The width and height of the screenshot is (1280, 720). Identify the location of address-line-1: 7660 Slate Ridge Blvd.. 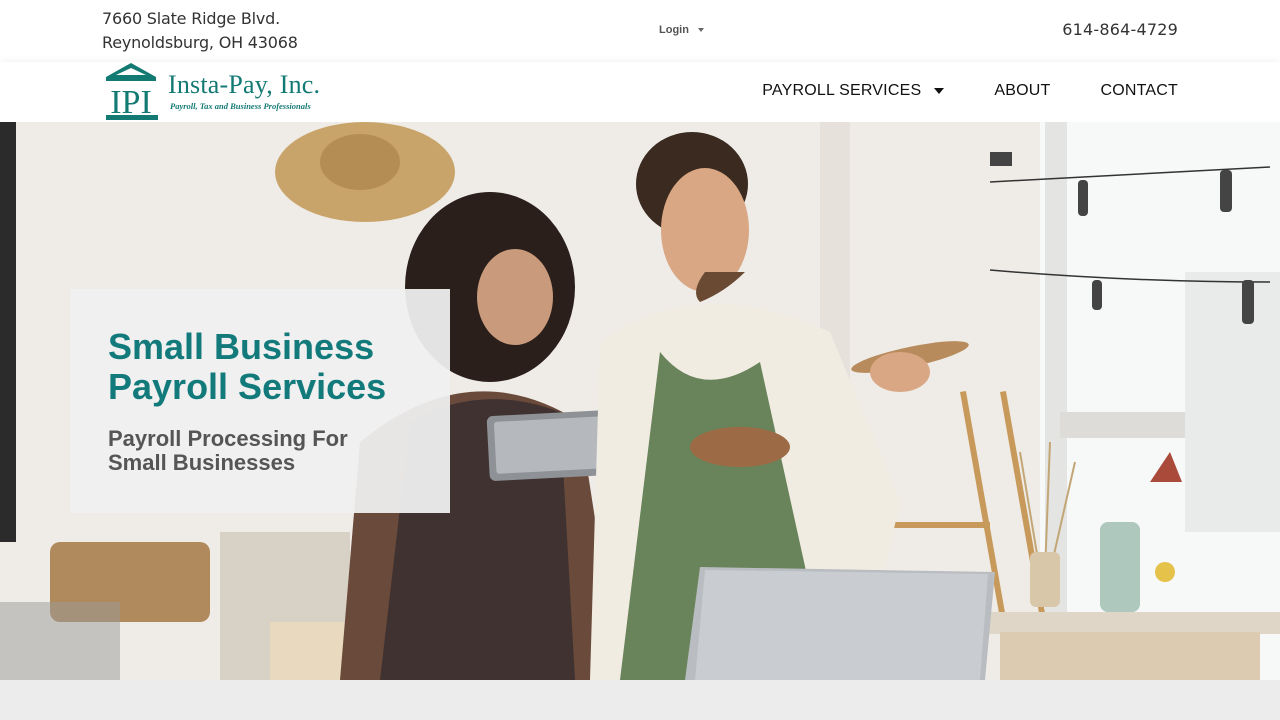
(191, 18).